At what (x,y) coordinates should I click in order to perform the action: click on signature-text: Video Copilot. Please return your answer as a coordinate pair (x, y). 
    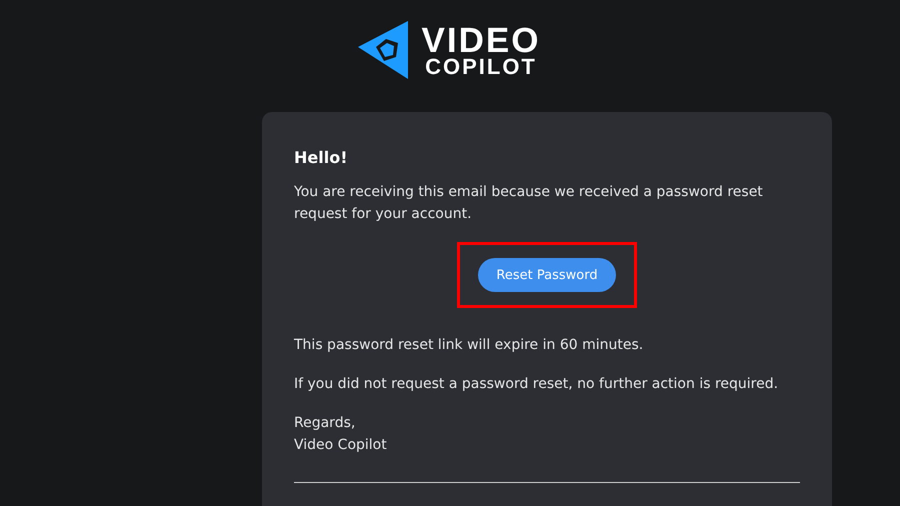
    Looking at the image, I should click on (341, 445).